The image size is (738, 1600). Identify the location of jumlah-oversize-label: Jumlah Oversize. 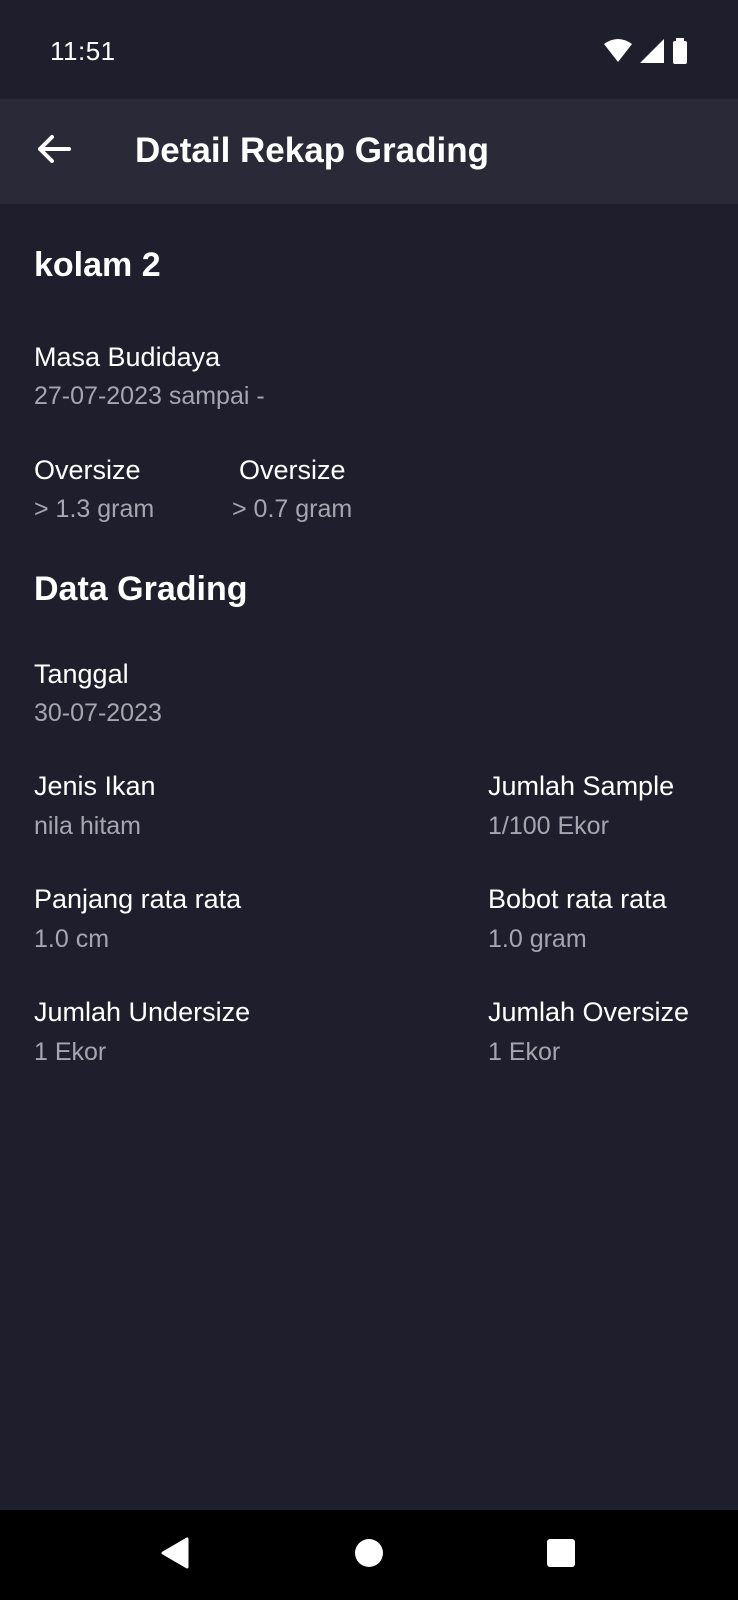
(589, 1012).